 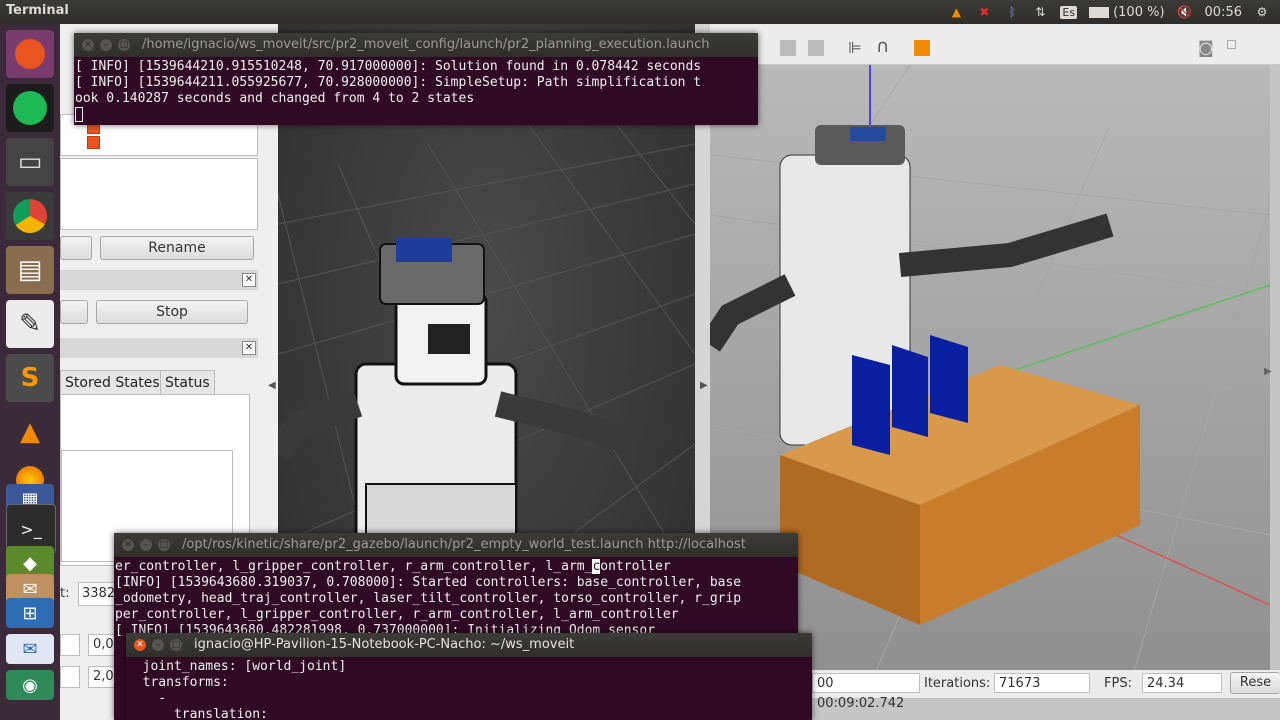 What do you see at coordinates (882, 46) in the screenshot?
I see `magnet-icon: ∩` at bounding box center [882, 46].